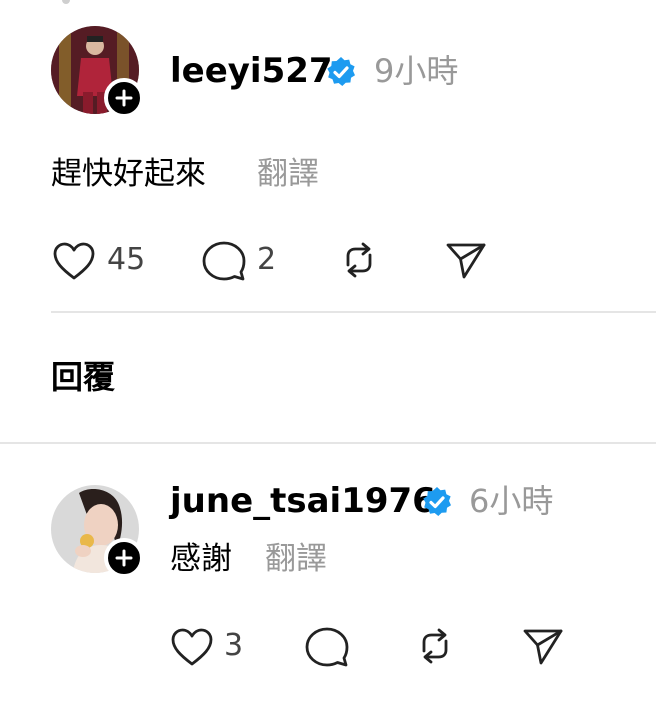 The image size is (656, 701). I want to click on replies-heading: 回覆, so click(83, 377).